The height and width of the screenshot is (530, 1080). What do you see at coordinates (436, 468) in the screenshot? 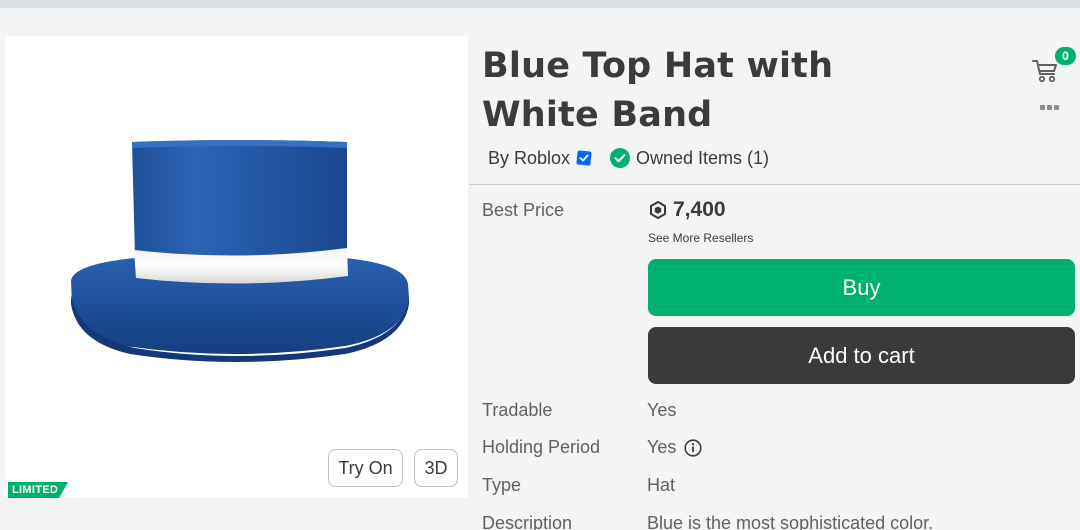
I see `3d-view-button: 3D` at bounding box center [436, 468].